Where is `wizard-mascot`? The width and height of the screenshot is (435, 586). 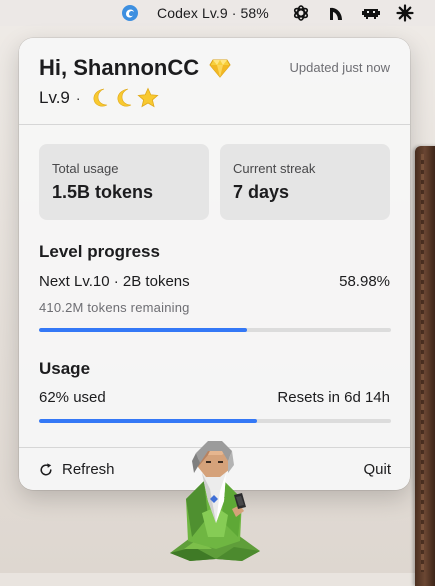
wizard-mascot is located at coordinates (215, 501).